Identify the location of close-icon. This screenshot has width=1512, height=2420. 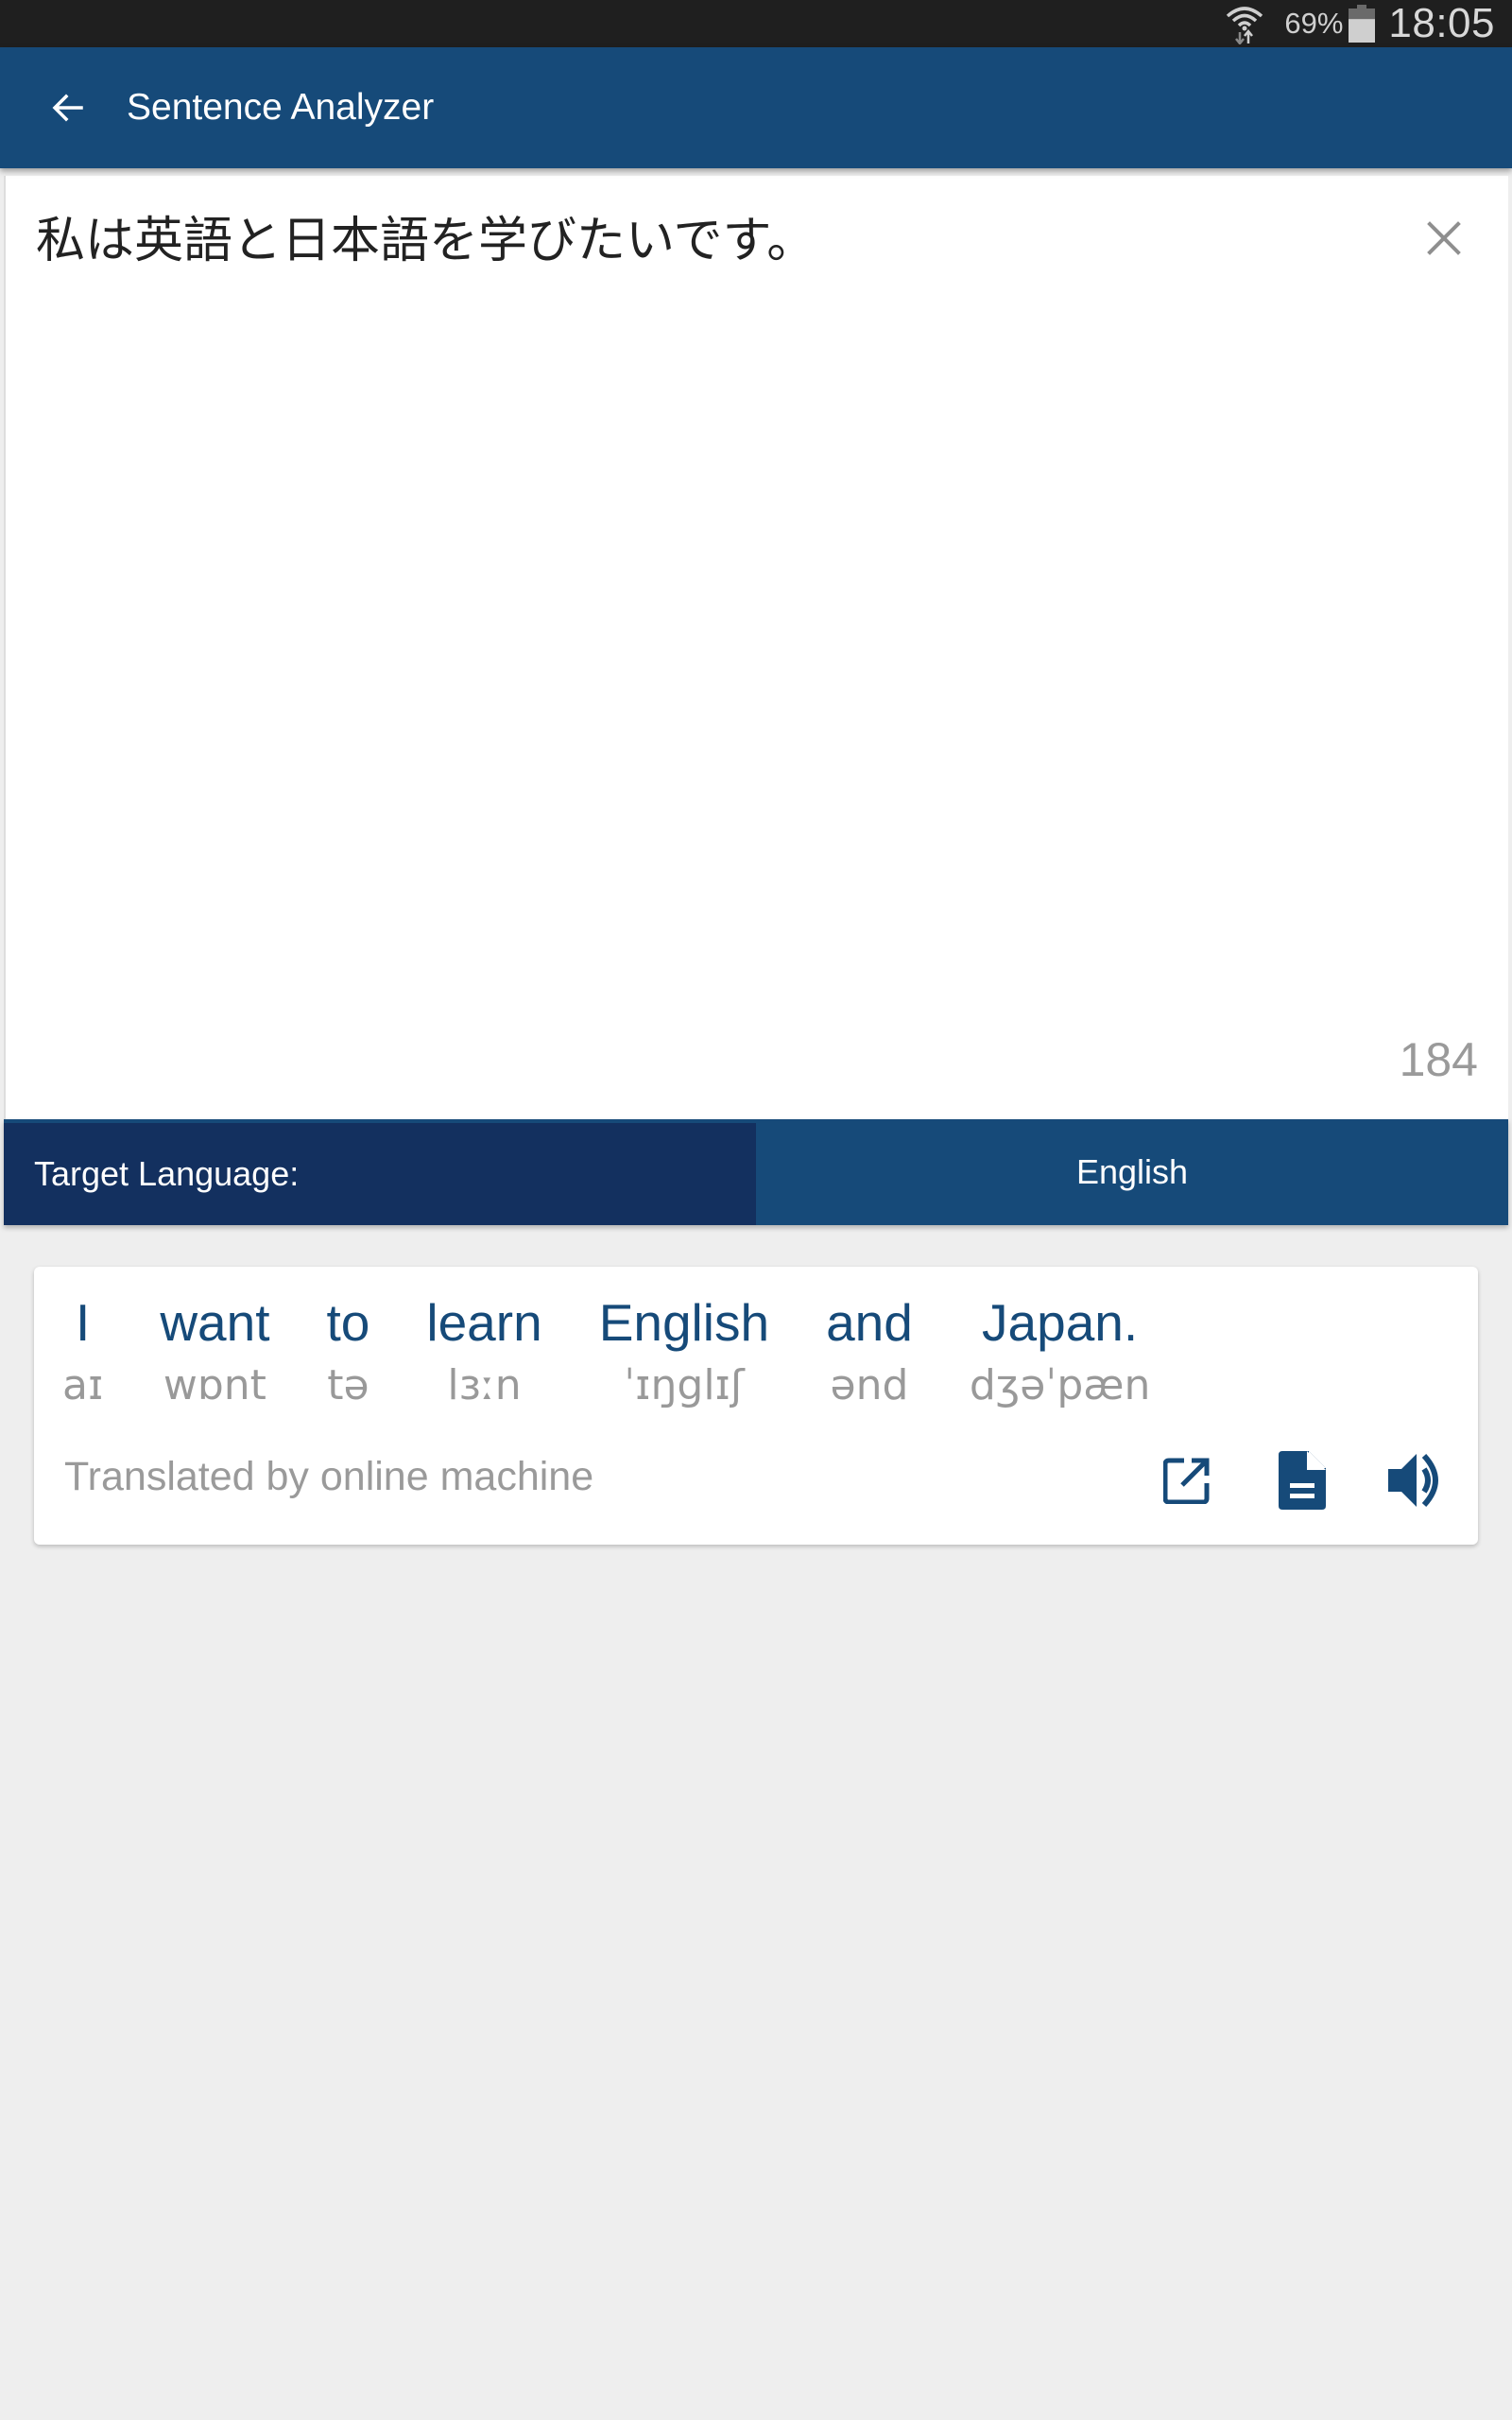
(1444, 238).